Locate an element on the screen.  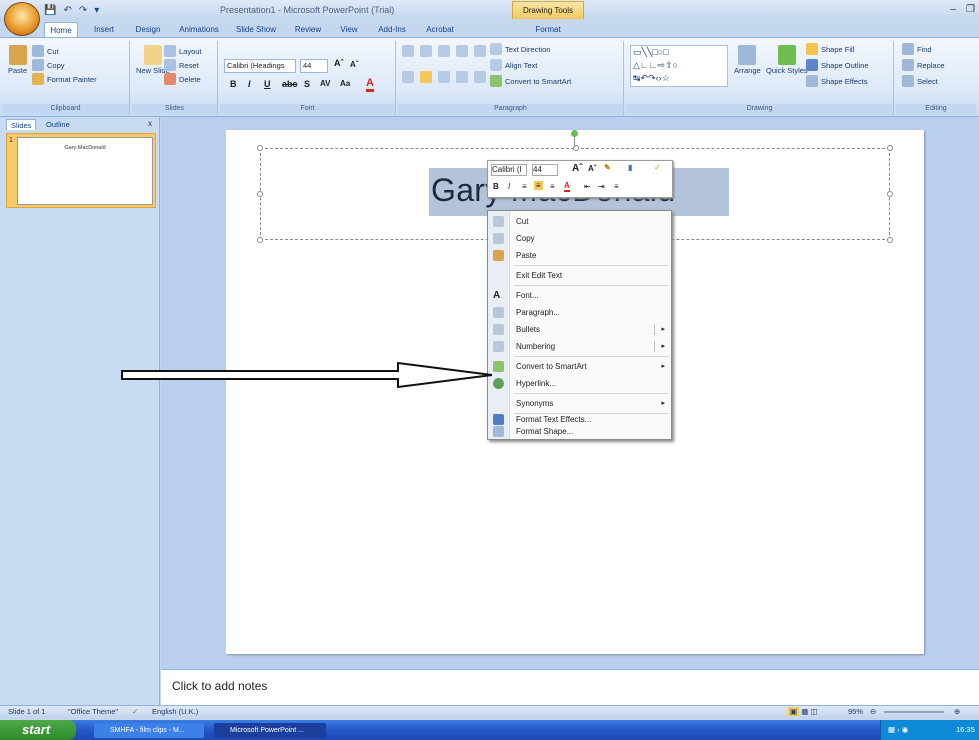
numbering-icon is located at coordinates (426, 51).